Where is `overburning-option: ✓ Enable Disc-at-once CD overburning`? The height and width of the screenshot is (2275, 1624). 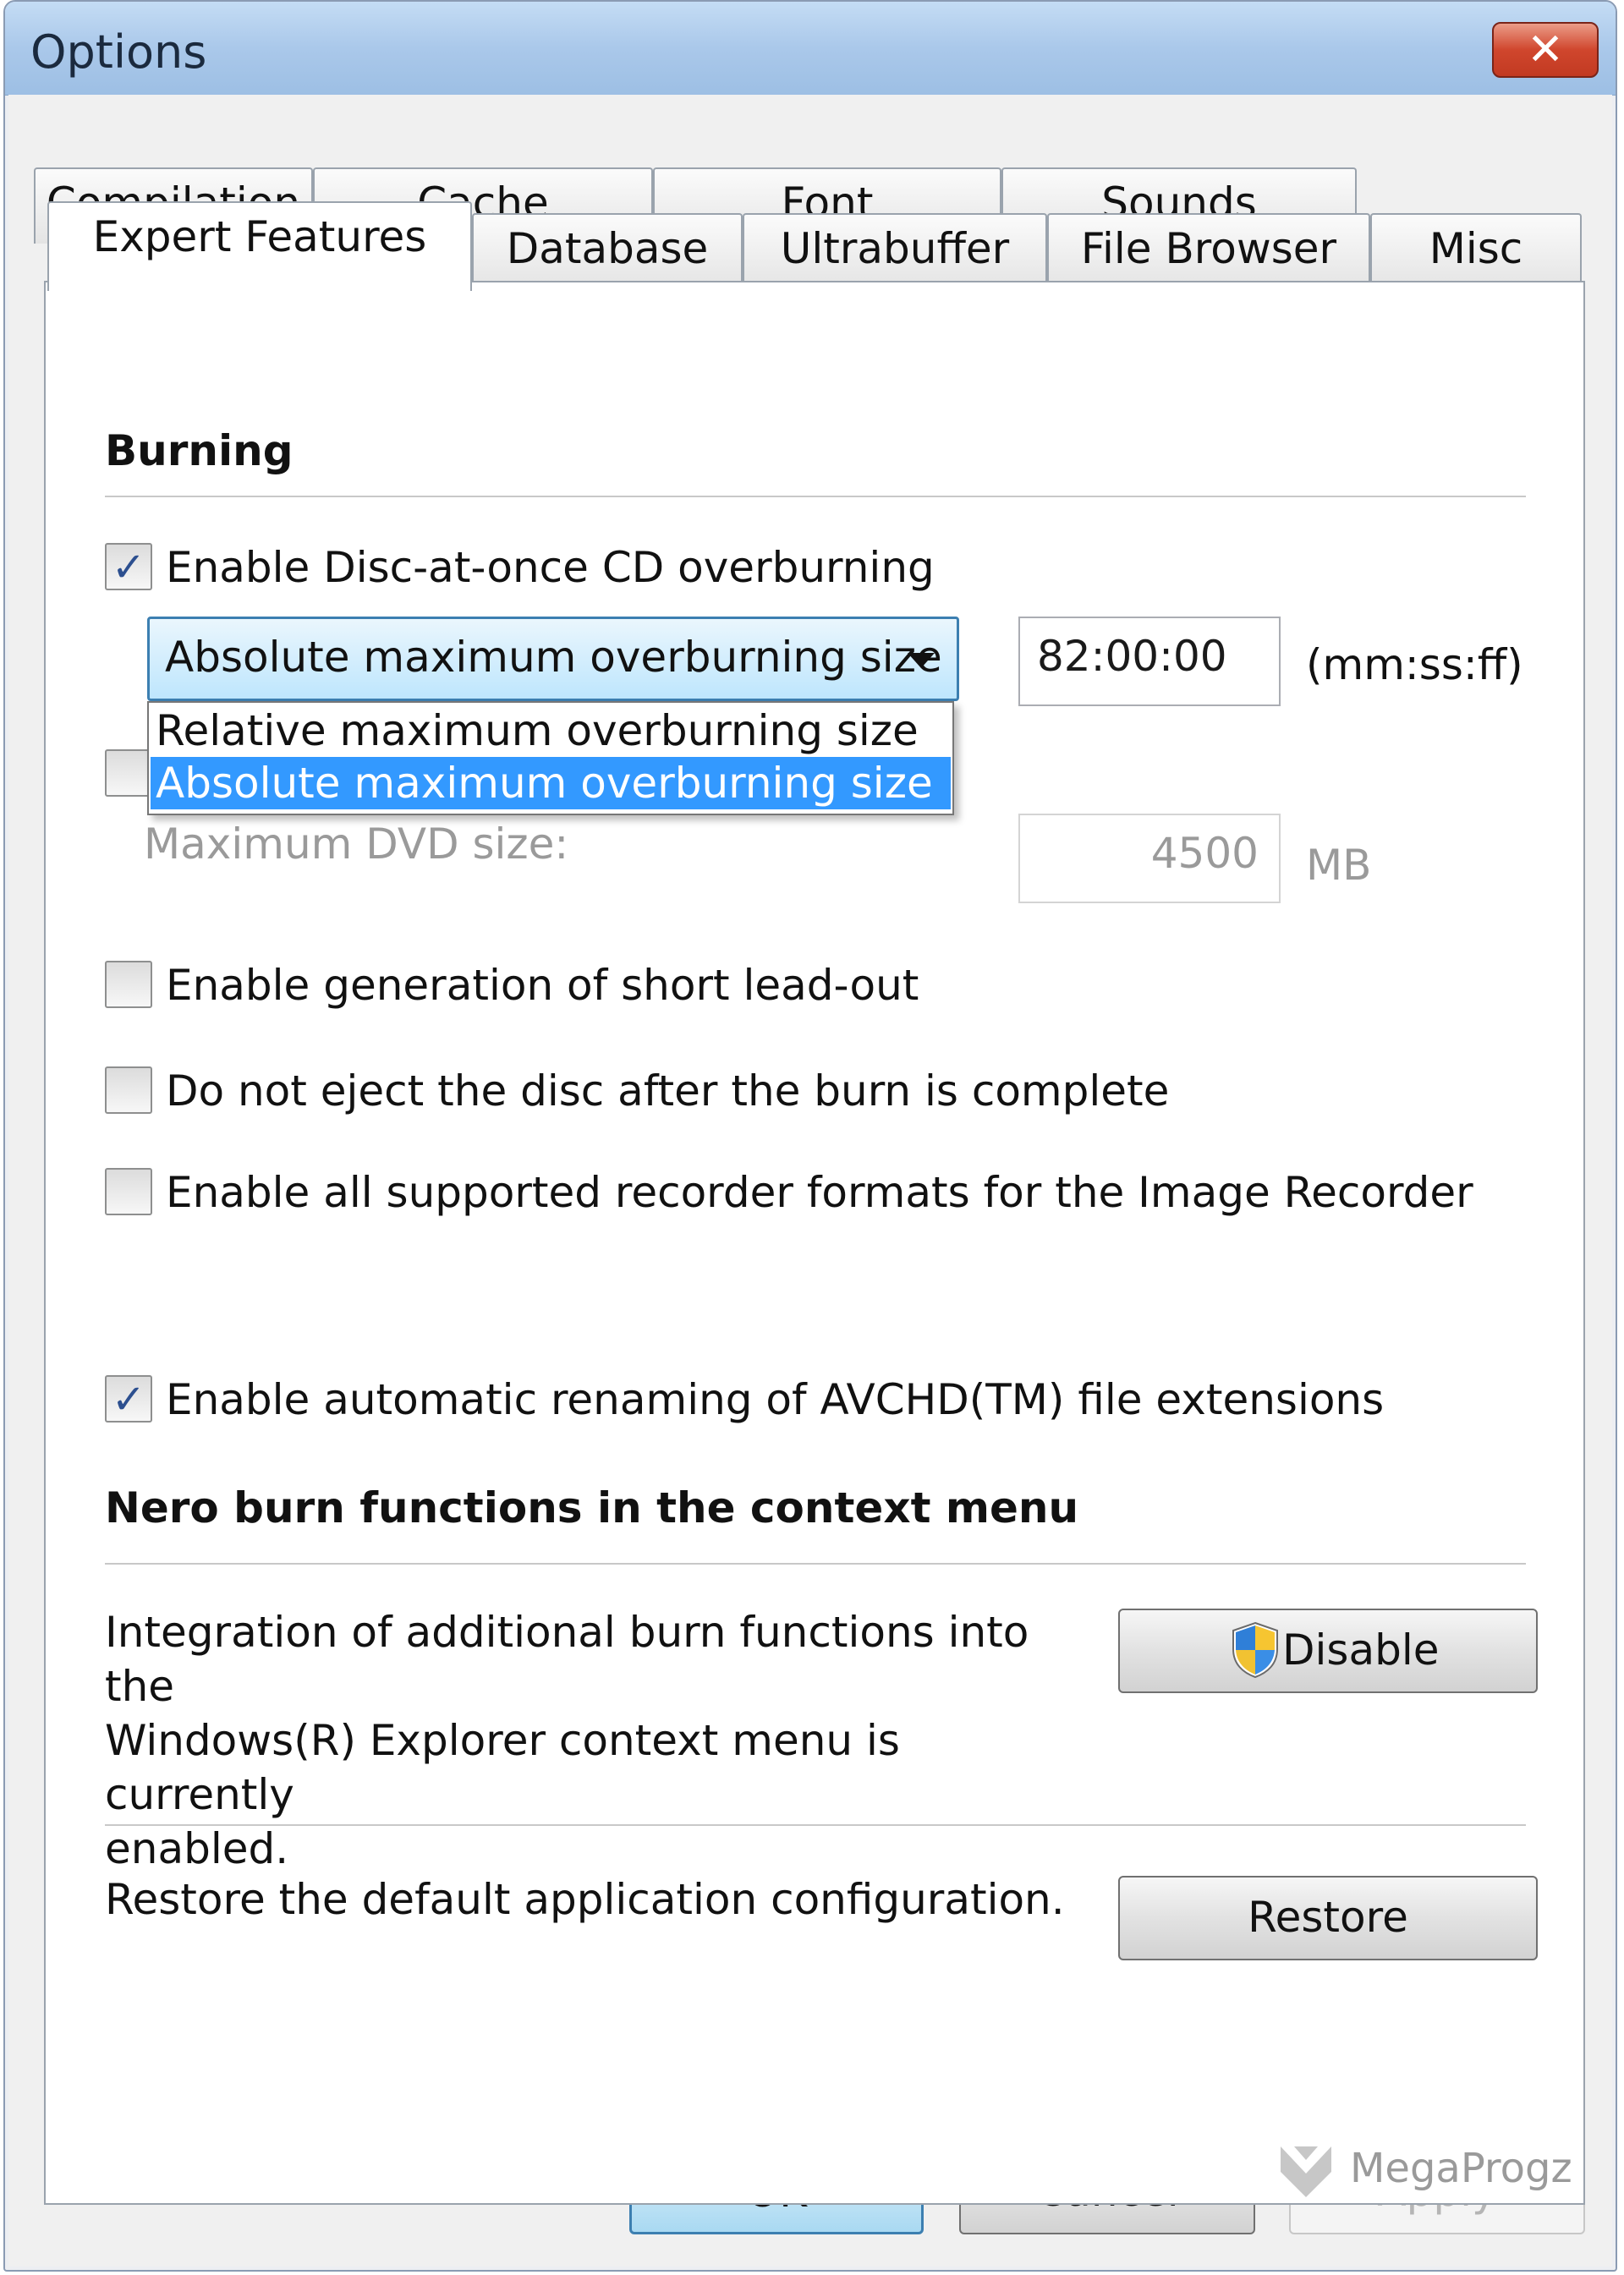 overburning-option: ✓ Enable Disc-at-once CD overburning is located at coordinates (612, 569).